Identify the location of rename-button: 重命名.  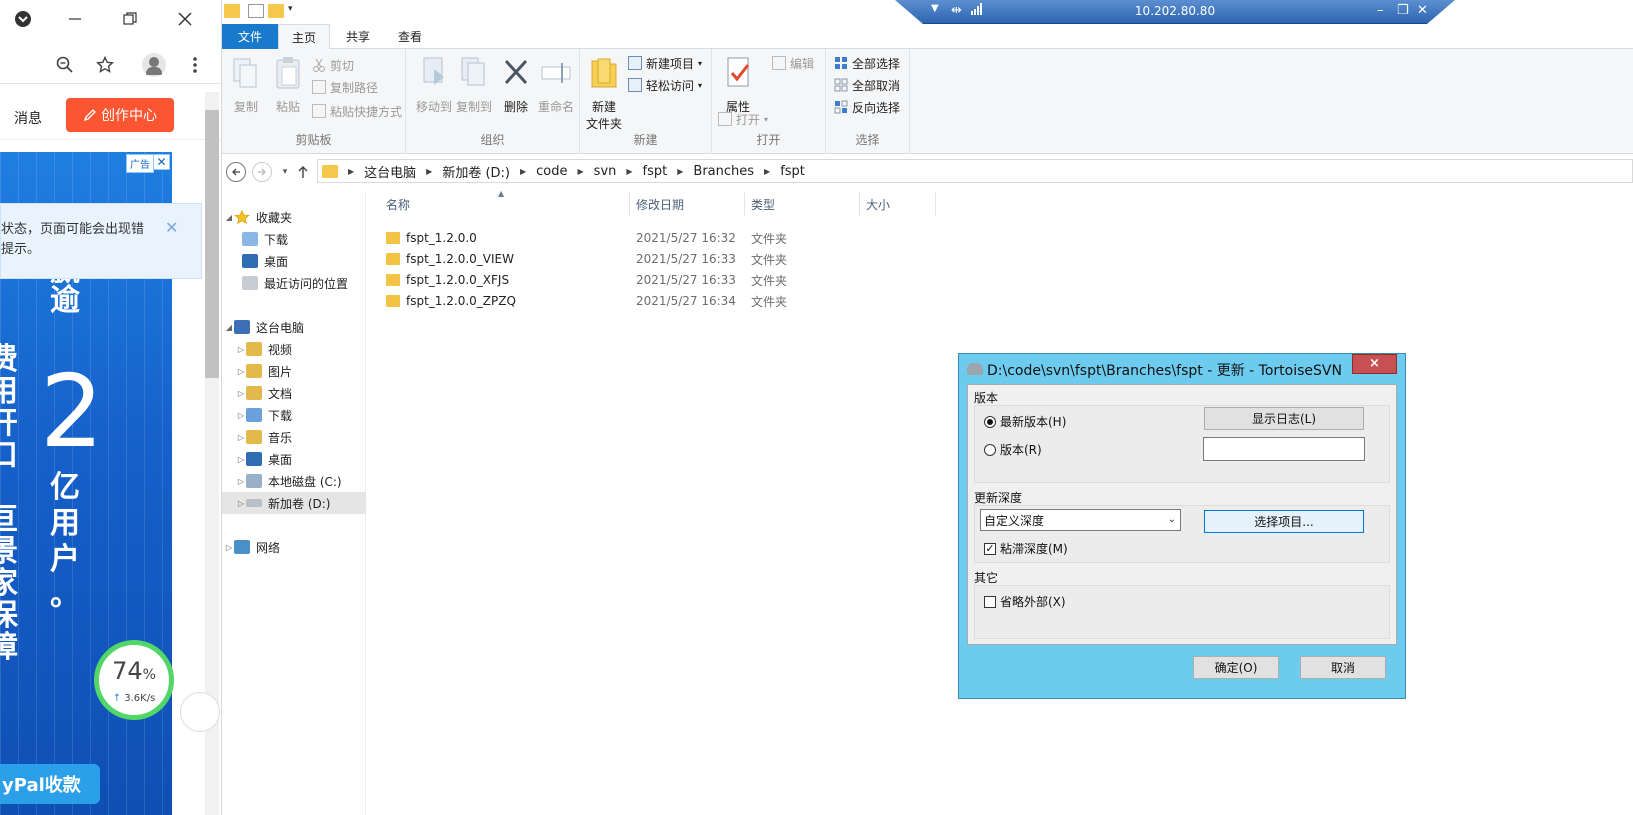
(556, 85).